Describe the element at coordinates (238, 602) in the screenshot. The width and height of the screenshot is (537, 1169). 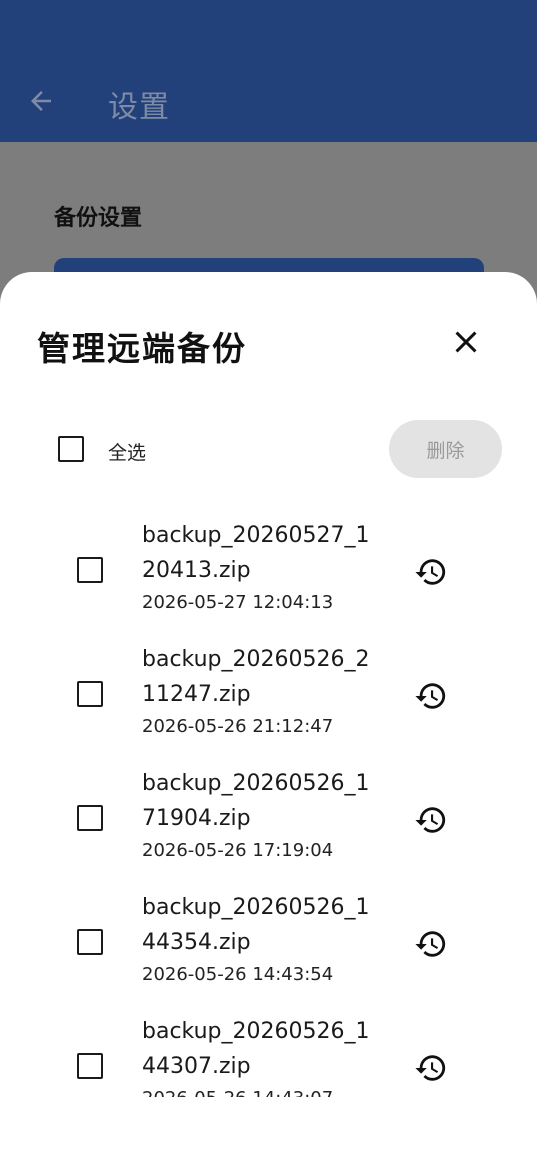
I see `backup-date: 2026-05-27 12:04:13` at that location.